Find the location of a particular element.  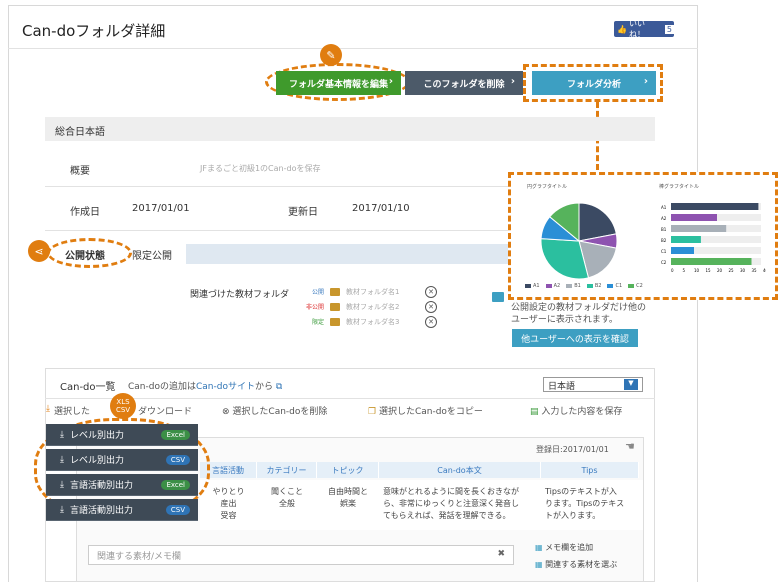

visibility-value: 限定公開 is located at coordinates (152, 256).